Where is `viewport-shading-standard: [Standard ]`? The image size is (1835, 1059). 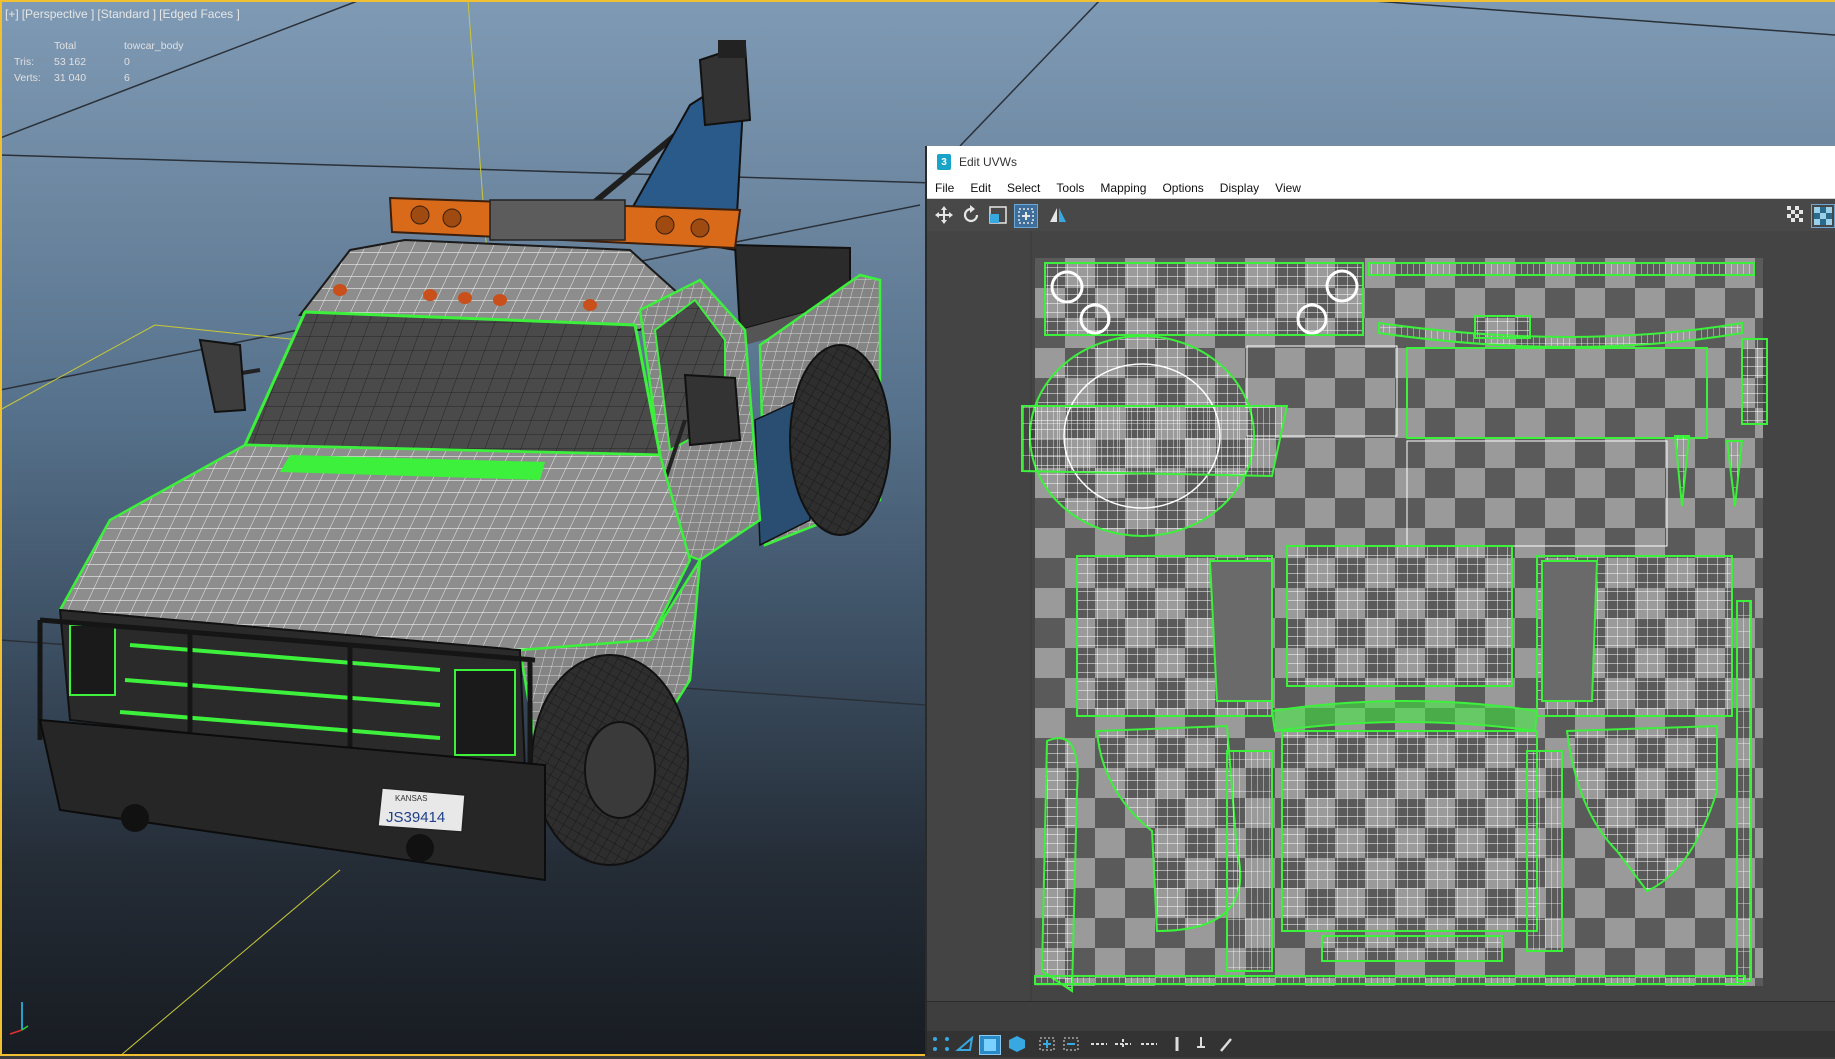 viewport-shading-standard: [Standard ] is located at coordinates (126, 14).